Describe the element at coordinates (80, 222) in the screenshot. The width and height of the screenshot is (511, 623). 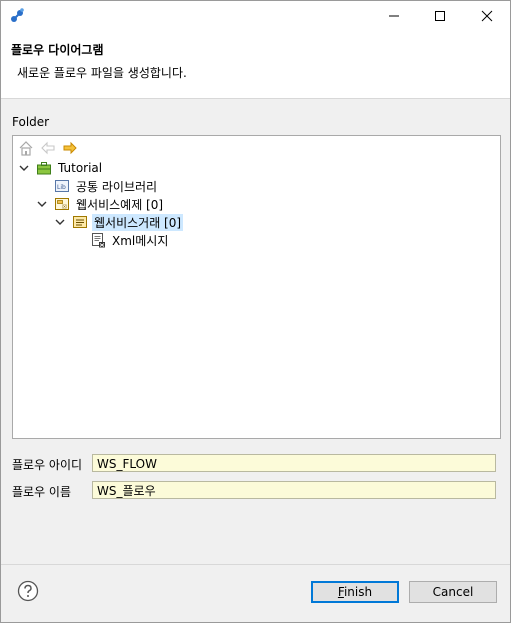
I see `service-icon` at that location.